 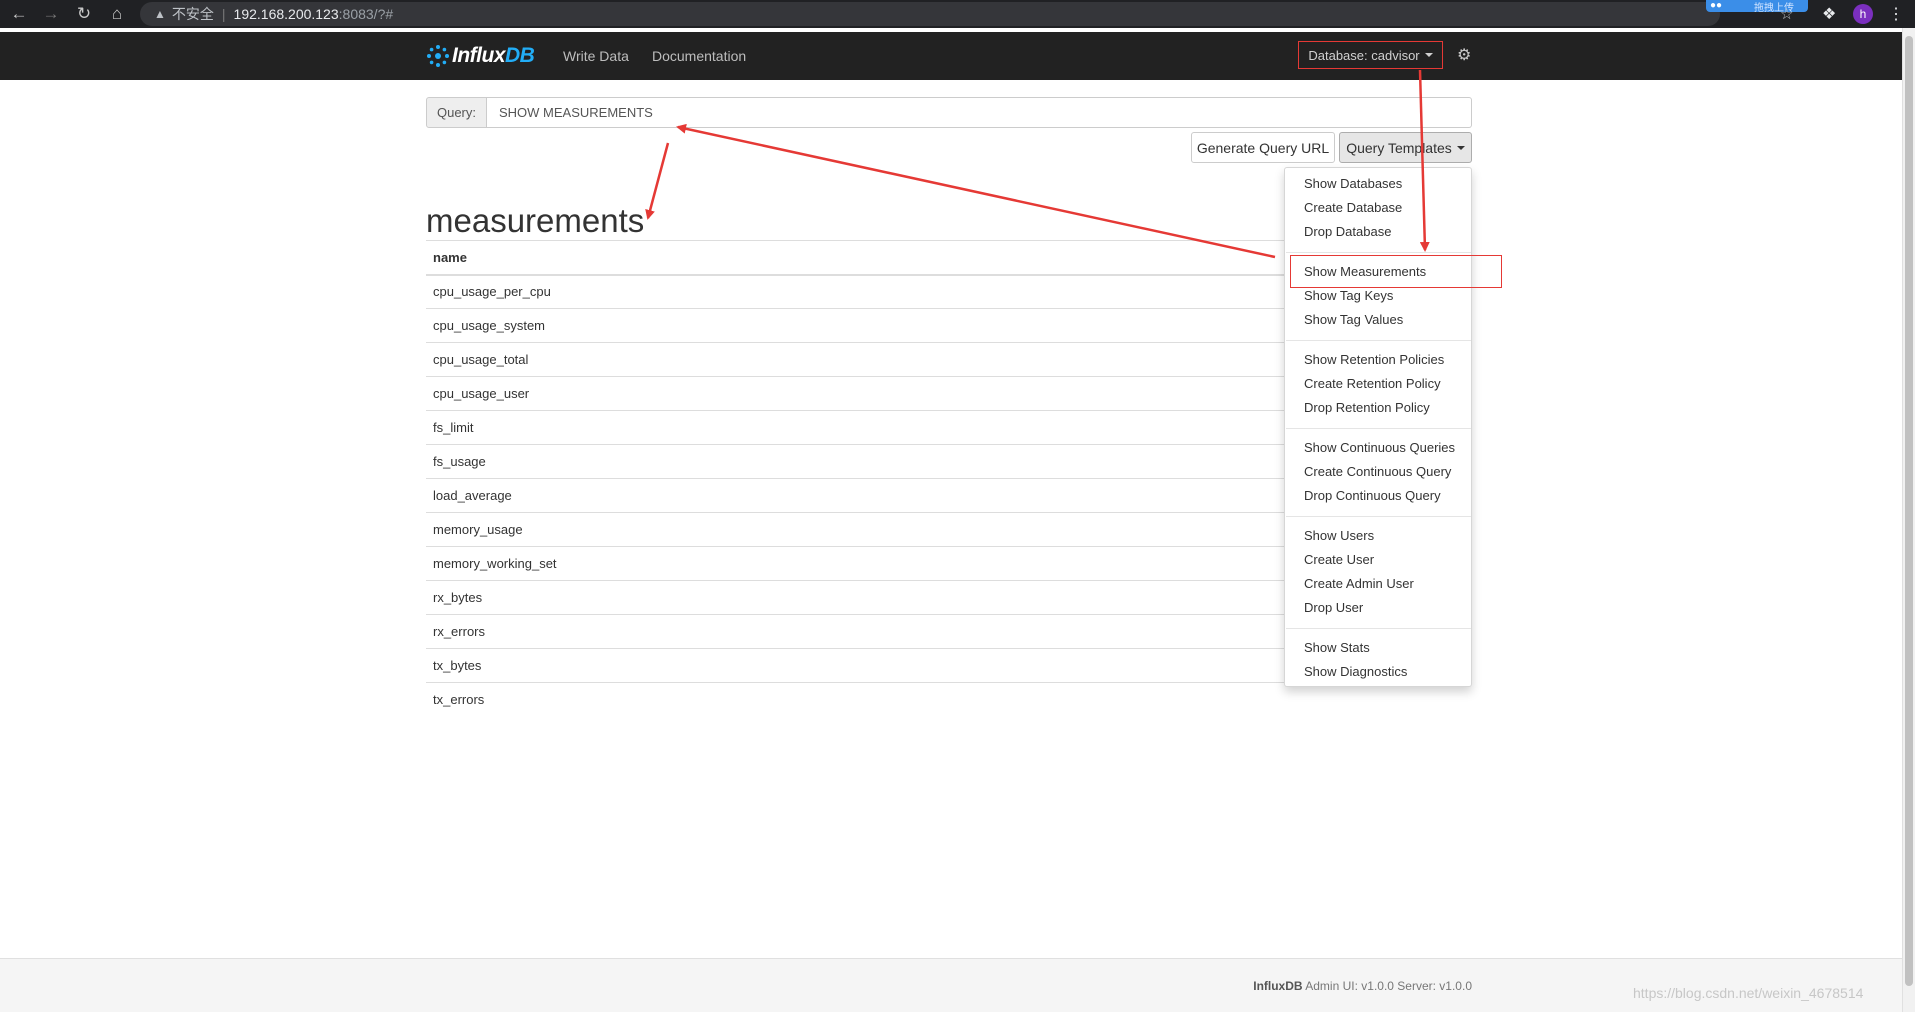 I want to click on table-row: cpu_usage_per_cpu, so click(x=855, y=292).